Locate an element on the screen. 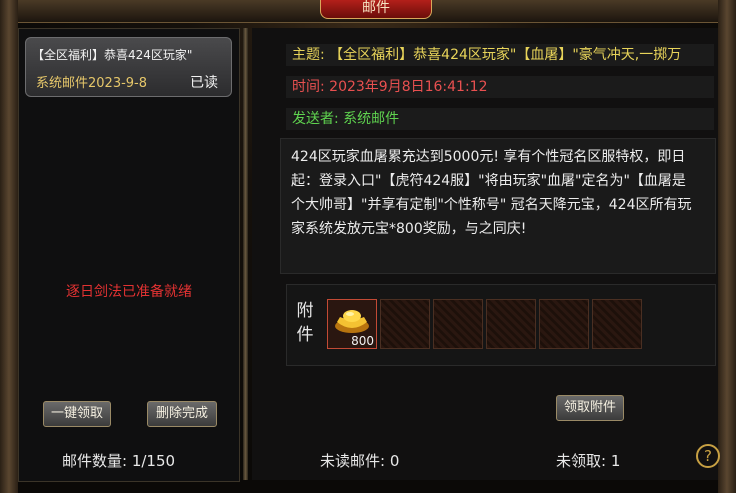 The height and width of the screenshot is (493, 736). attachment-area: 附件 800 is located at coordinates (501, 325).